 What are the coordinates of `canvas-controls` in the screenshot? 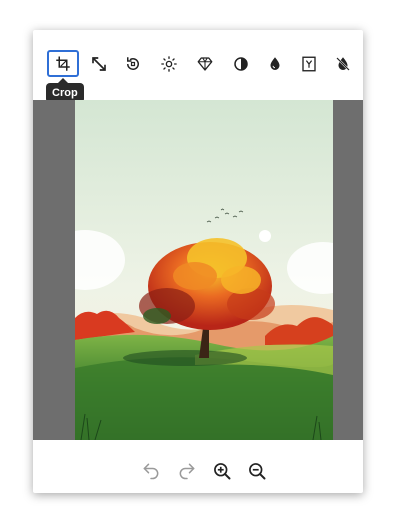 It's located at (198, 472).